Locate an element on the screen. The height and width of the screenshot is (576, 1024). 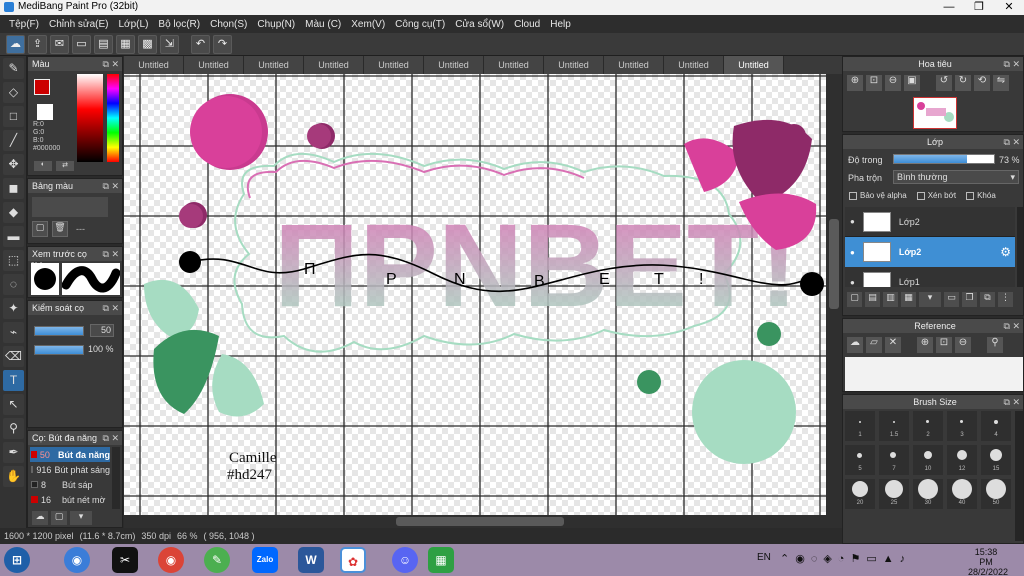
eyedropper-tool-icon: ⚲ is located at coordinates (13, 428).